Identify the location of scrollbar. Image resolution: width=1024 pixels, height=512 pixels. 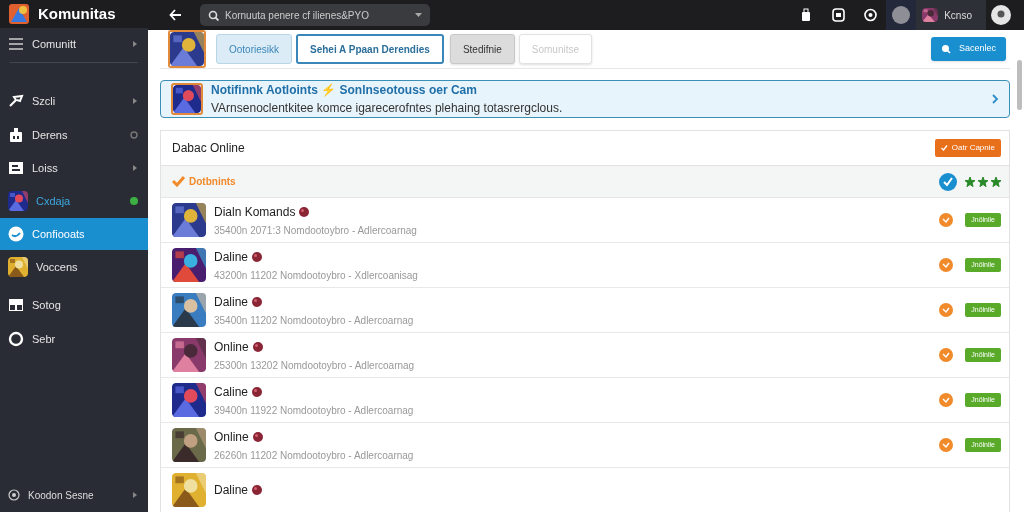
(1019, 85).